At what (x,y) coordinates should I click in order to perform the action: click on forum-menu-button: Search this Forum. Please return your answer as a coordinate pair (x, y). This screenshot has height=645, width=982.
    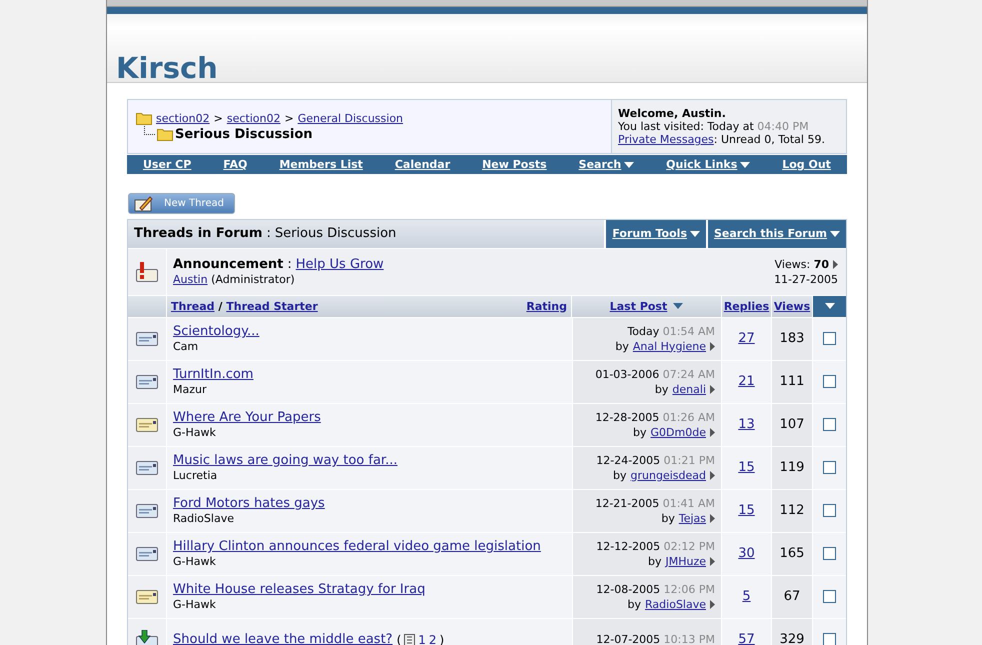
    Looking at the image, I should click on (776, 234).